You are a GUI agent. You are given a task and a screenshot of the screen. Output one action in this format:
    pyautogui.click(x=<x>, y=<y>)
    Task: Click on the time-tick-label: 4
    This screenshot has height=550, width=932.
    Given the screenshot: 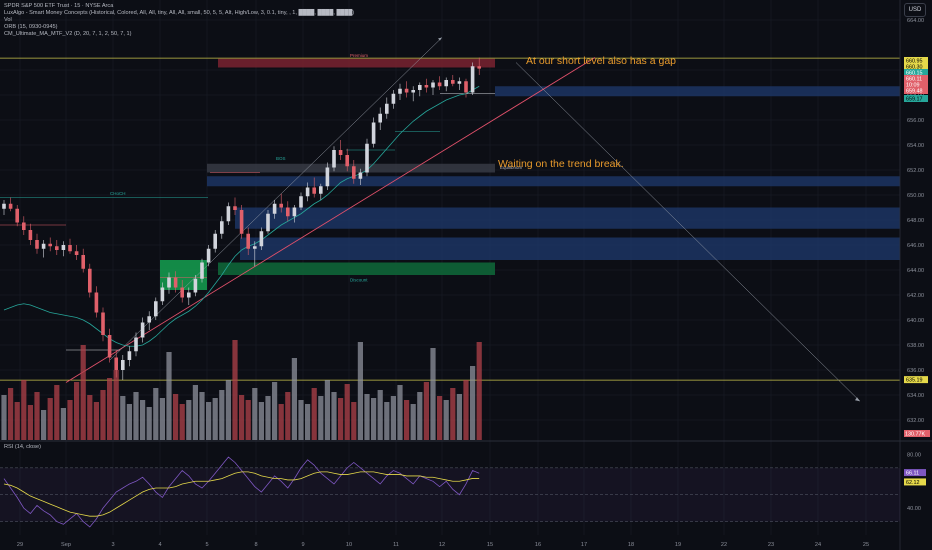 What is the action you would take?
    pyautogui.click(x=159, y=545)
    